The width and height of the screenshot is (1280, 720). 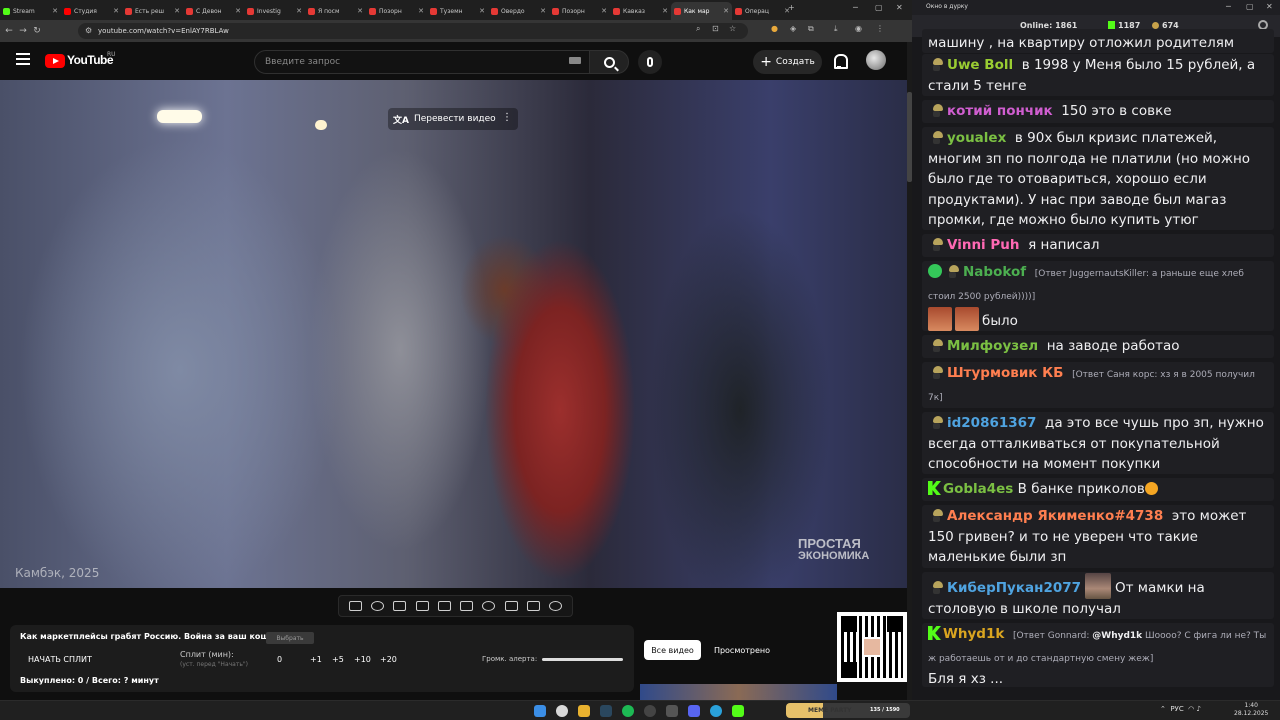 What do you see at coordinates (1269, 6) in the screenshot?
I see `close-icon: ✕` at bounding box center [1269, 6].